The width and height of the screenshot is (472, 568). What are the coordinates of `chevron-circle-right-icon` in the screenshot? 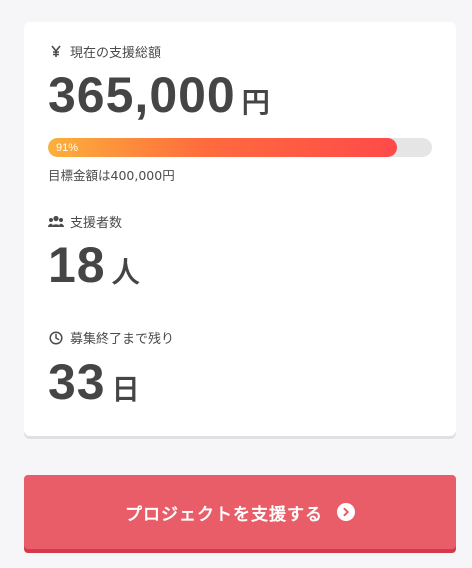 It's located at (346, 512).